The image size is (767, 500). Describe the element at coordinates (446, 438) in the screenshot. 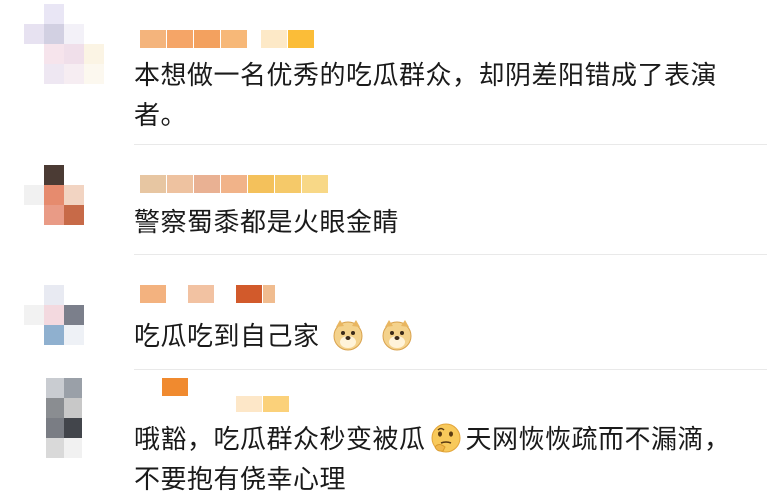

I see `thinking-emoji-icon` at that location.